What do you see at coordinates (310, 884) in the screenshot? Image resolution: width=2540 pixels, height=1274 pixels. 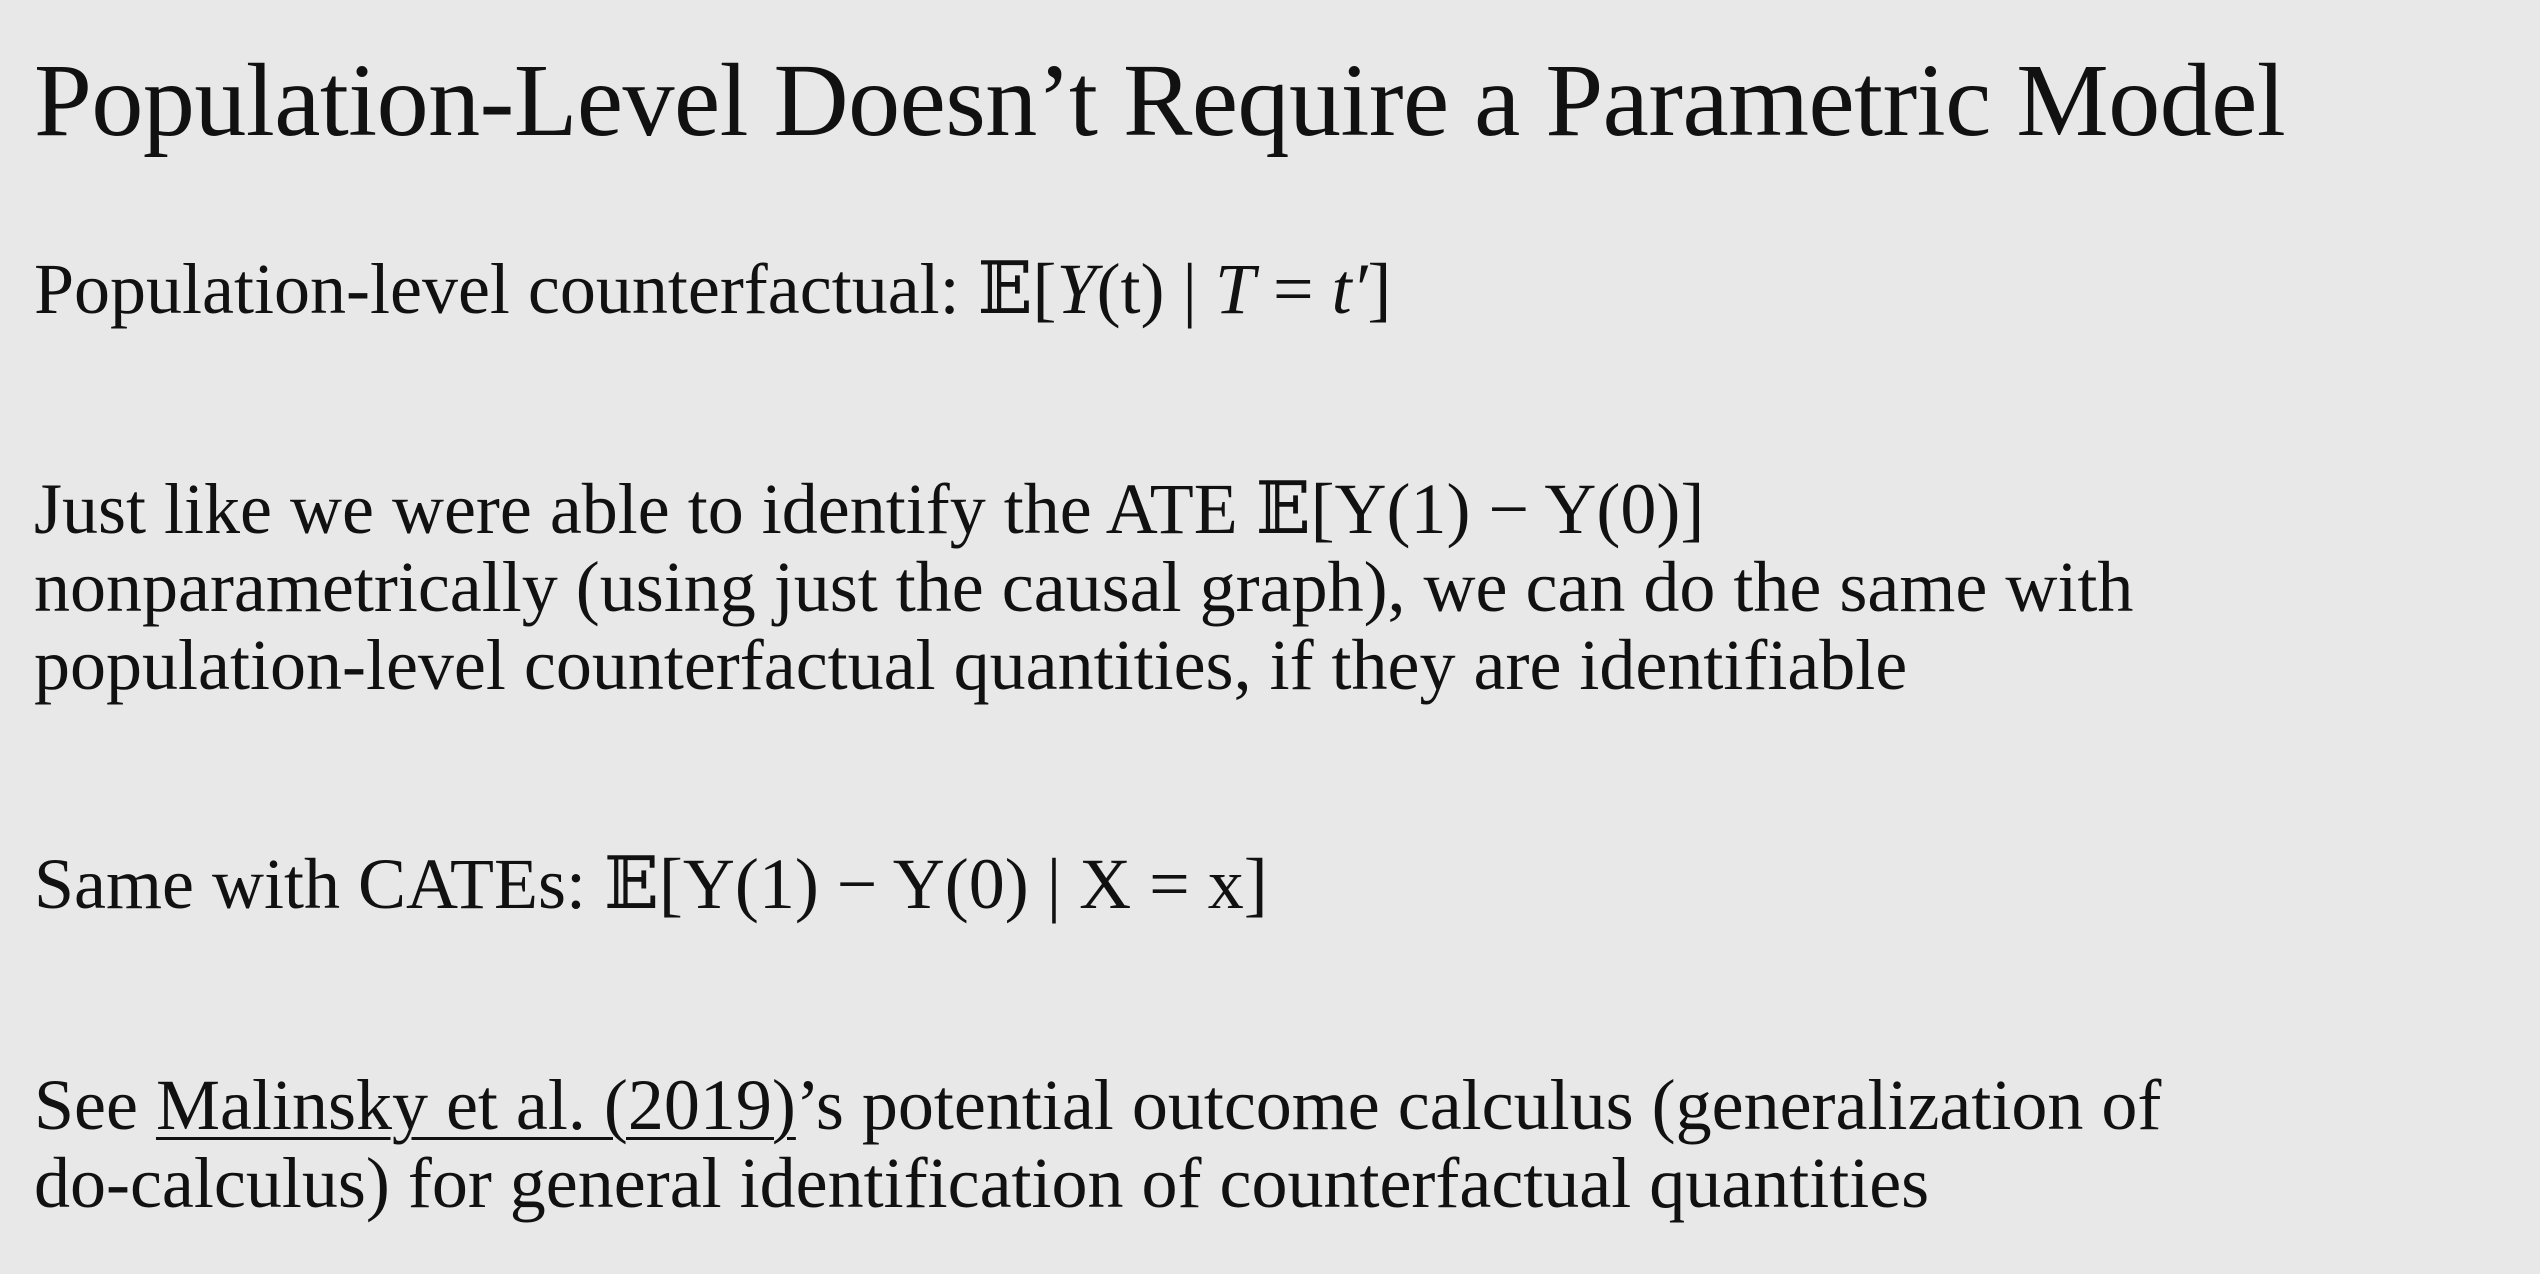 I see `cate-text: Same with CATEs:` at bounding box center [310, 884].